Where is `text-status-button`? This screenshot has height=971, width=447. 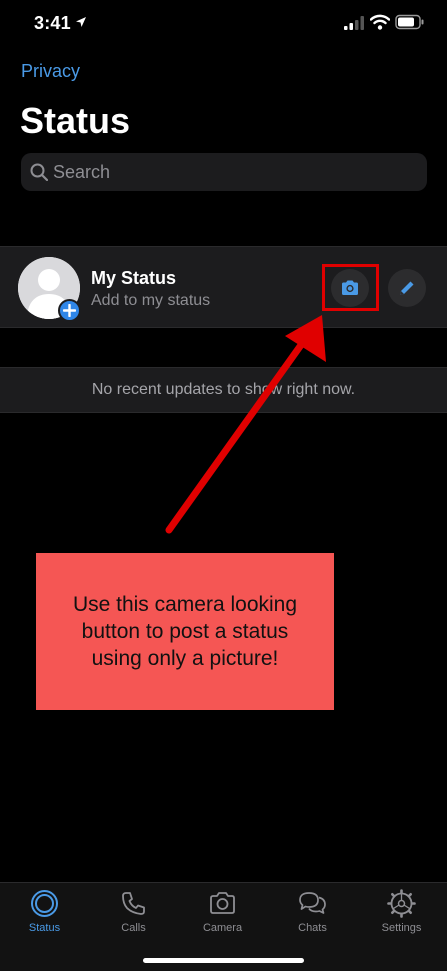 text-status-button is located at coordinates (407, 288).